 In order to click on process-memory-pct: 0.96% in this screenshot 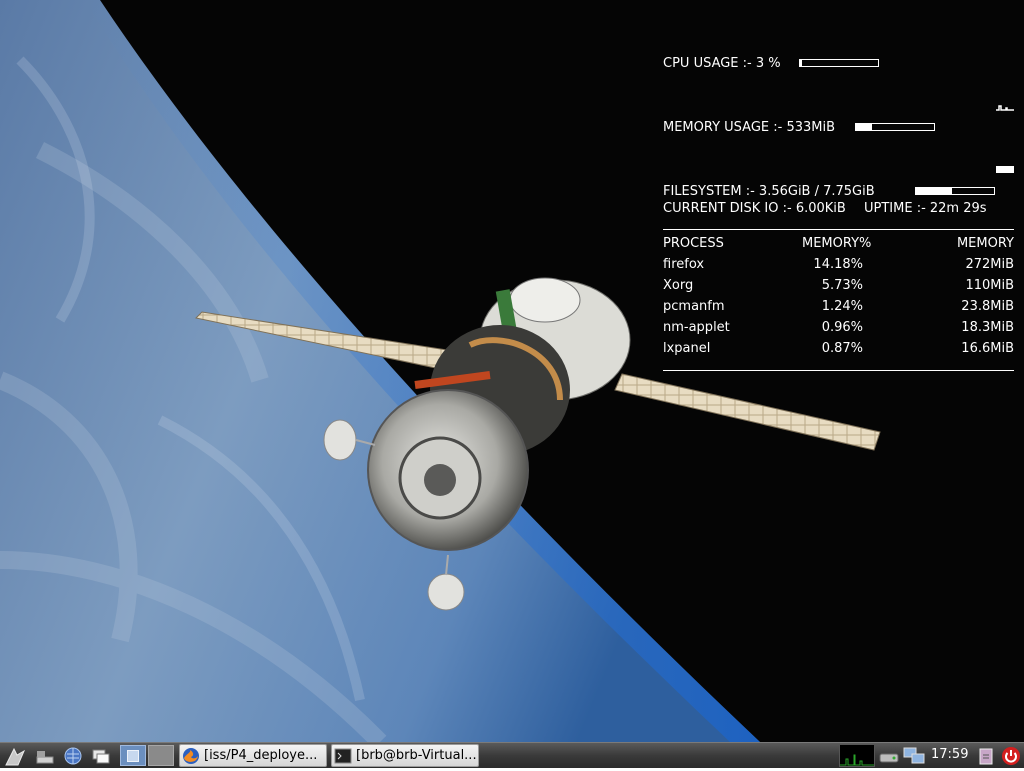, I will do `click(842, 327)`.